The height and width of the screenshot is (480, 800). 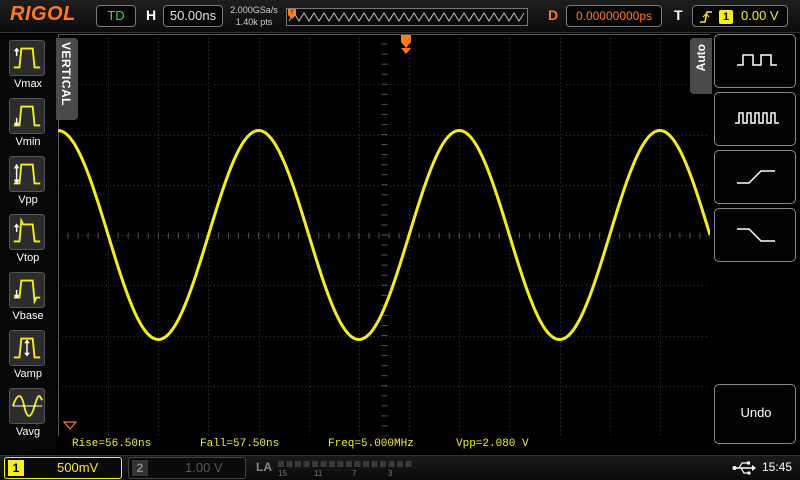 What do you see at coordinates (701, 58) in the screenshot?
I see `auto-tab-label: Auto` at bounding box center [701, 58].